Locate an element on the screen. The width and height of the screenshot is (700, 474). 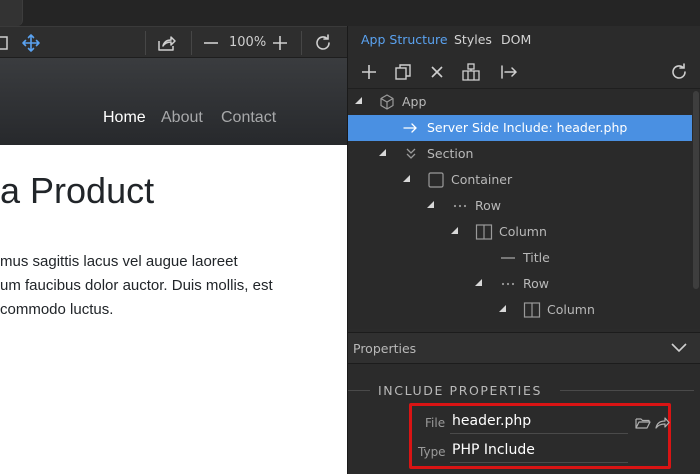
zoom-in-icon is located at coordinates (280, 43).